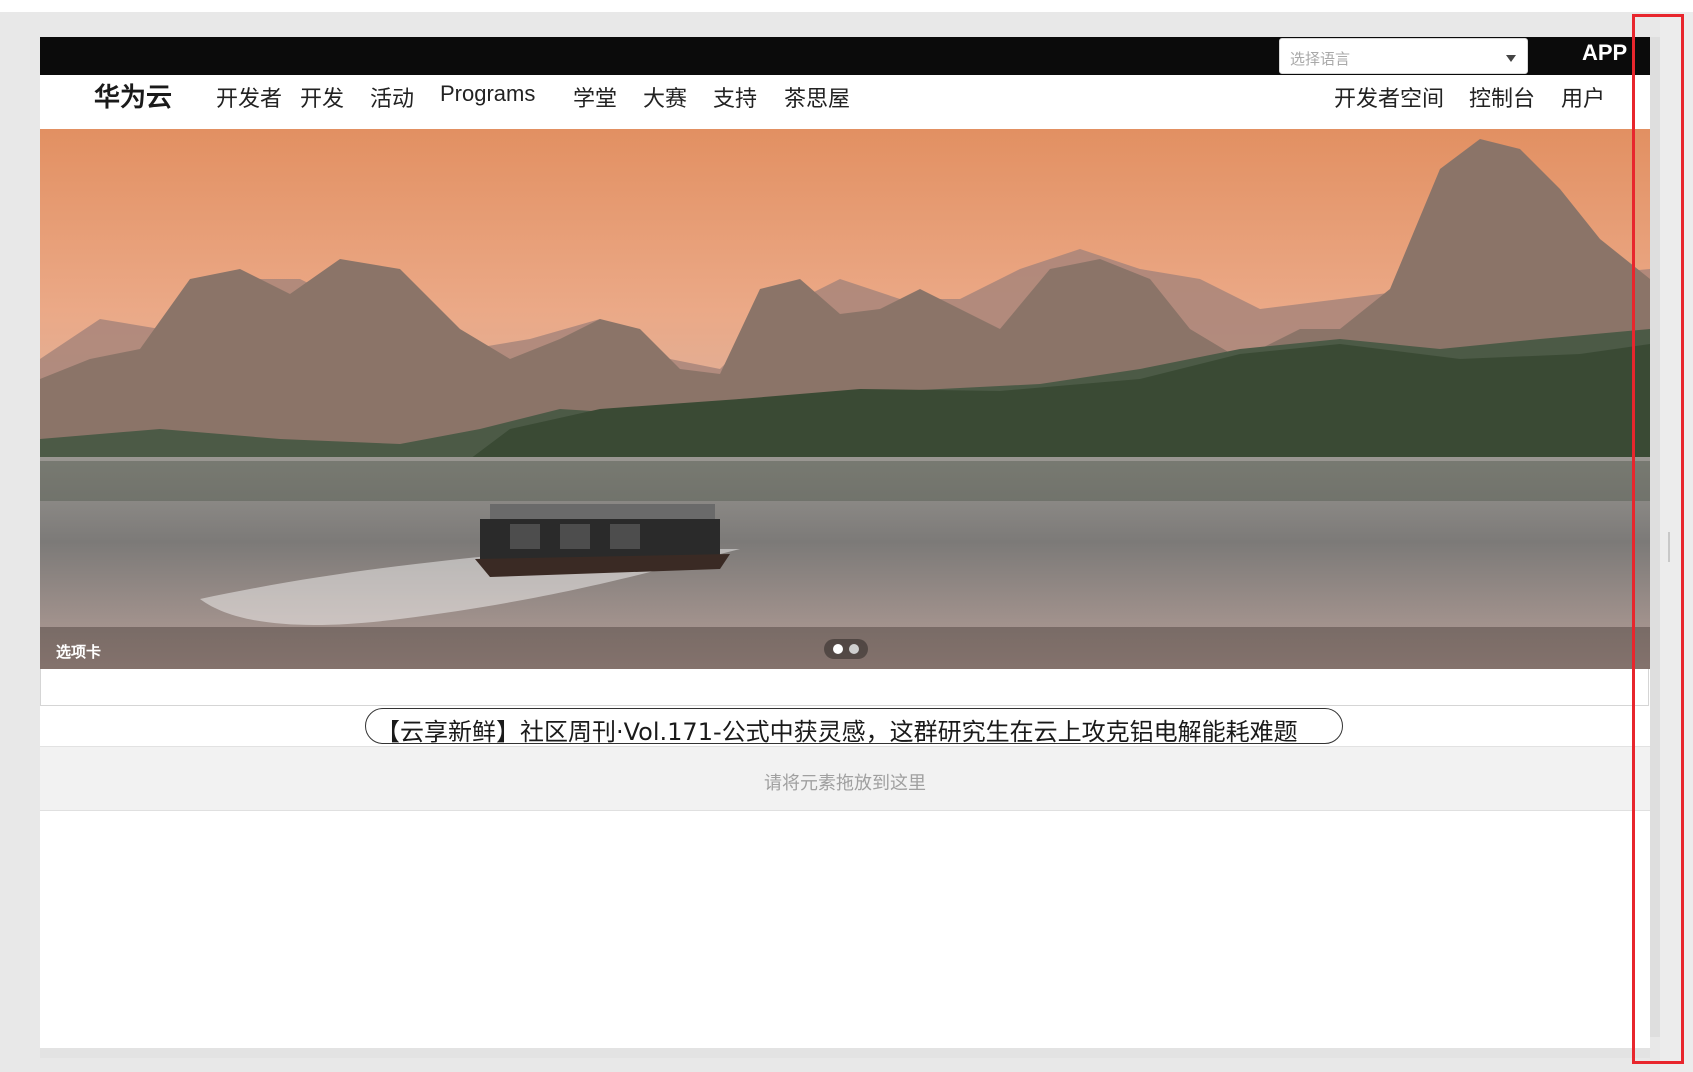 The width and height of the screenshot is (1693, 1072). Describe the element at coordinates (665, 97) in the screenshot. I see `nav-item-competitions: 大赛` at that location.